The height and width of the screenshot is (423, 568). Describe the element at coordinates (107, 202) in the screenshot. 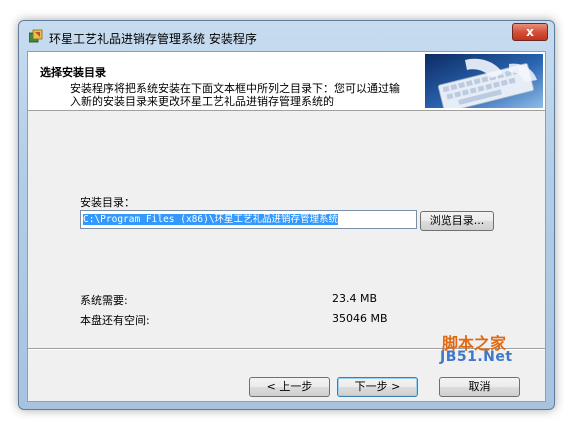

I see `install-dir-label: 安装目录：` at that location.